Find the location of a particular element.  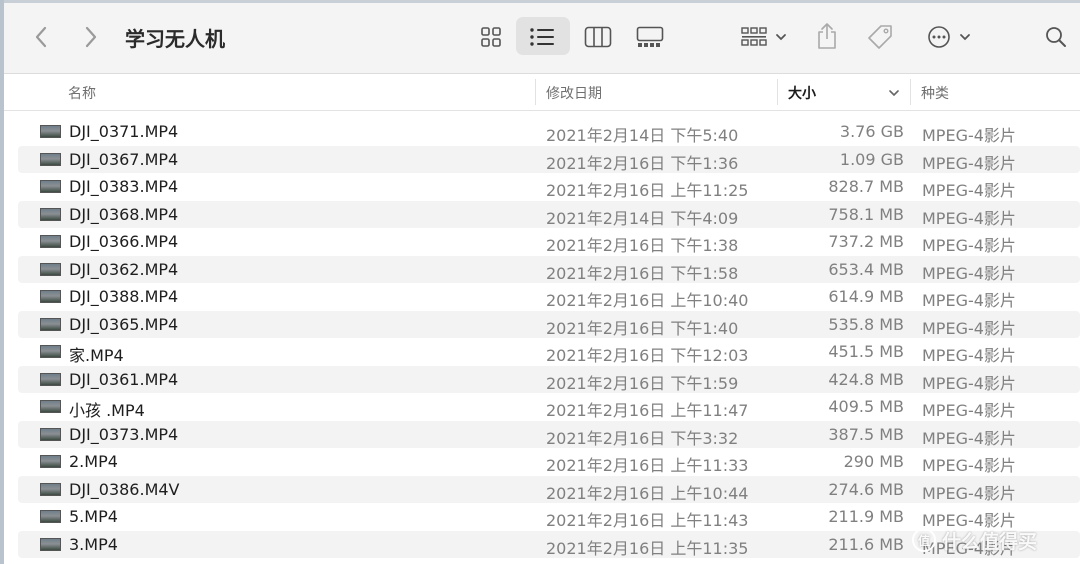

column-header-size: 大小 is located at coordinates (844, 93).